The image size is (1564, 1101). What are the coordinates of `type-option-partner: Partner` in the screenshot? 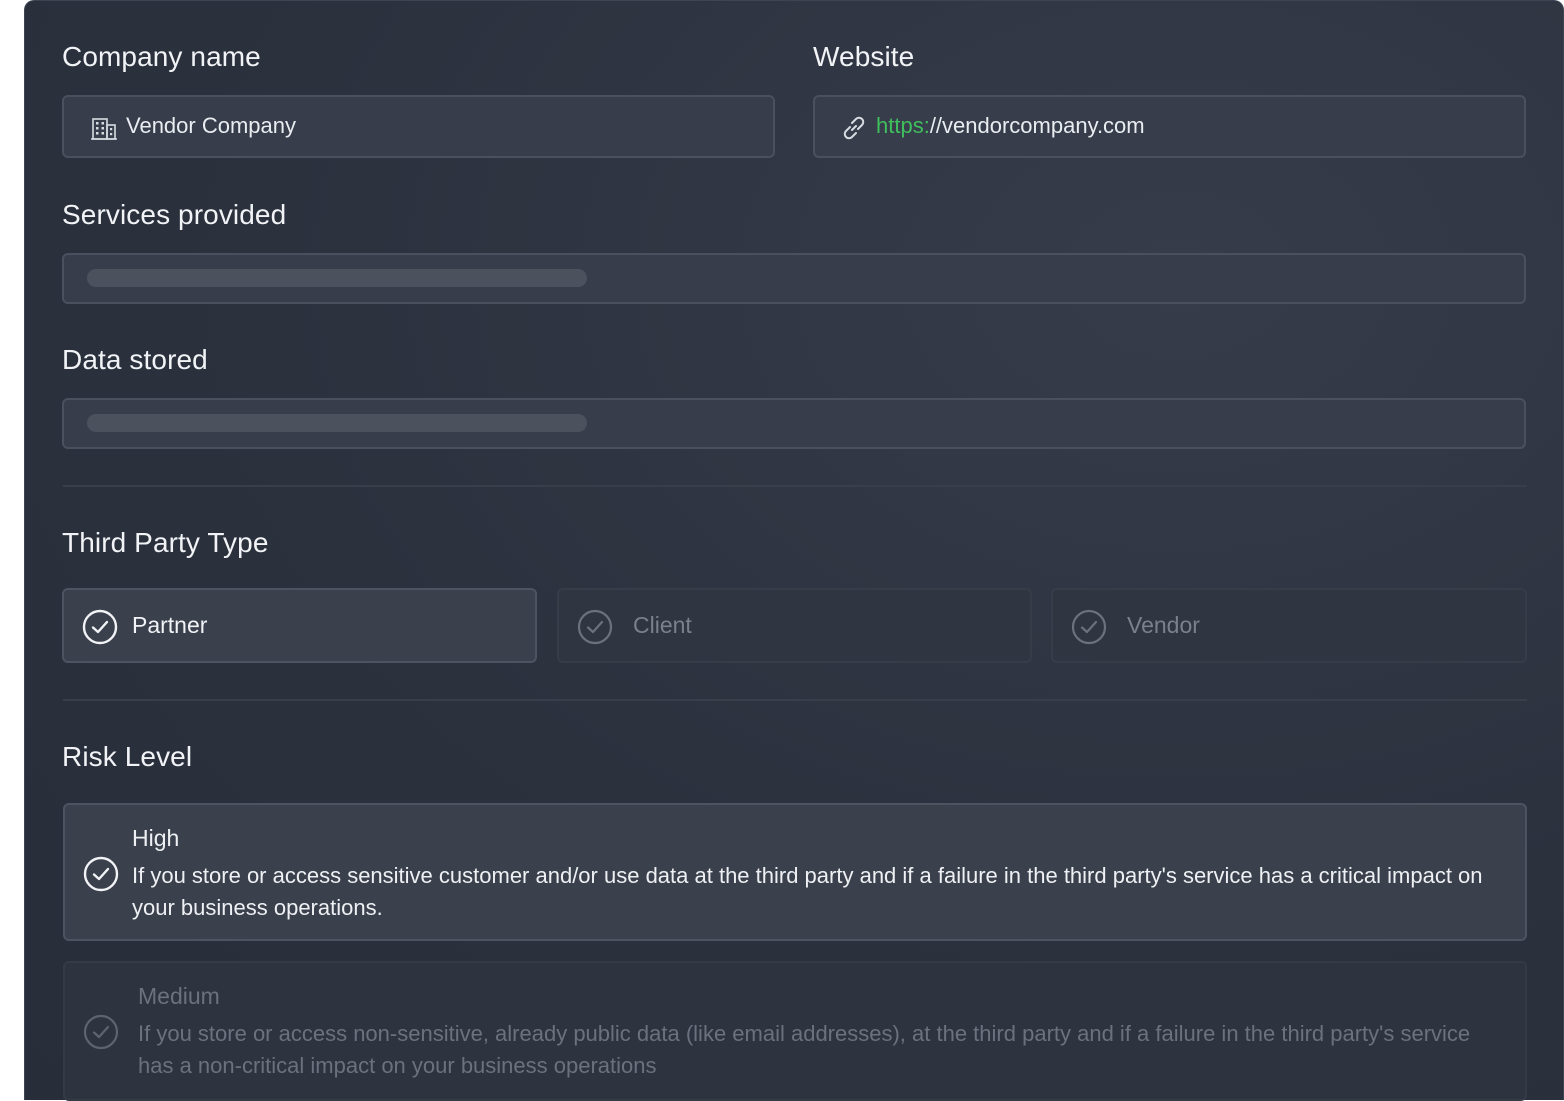 It's located at (299, 625).